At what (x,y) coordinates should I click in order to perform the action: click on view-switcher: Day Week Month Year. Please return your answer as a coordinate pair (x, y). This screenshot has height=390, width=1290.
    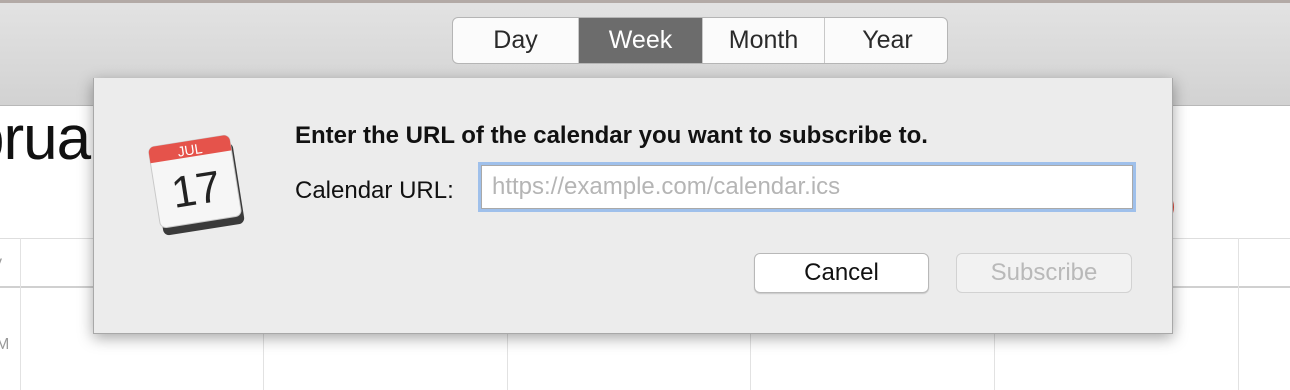
    Looking at the image, I should click on (700, 40).